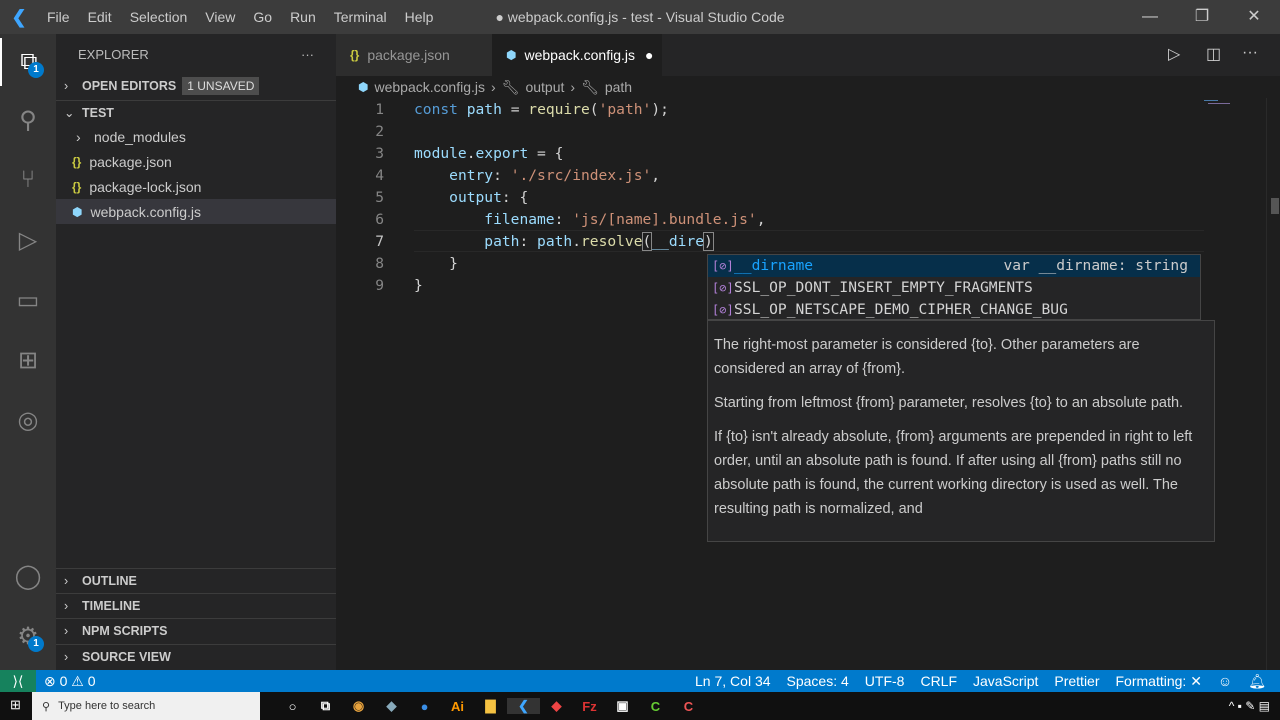  What do you see at coordinates (28, 360) in the screenshot?
I see `extensions-icon: ⊞` at bounding box center [28, 360].